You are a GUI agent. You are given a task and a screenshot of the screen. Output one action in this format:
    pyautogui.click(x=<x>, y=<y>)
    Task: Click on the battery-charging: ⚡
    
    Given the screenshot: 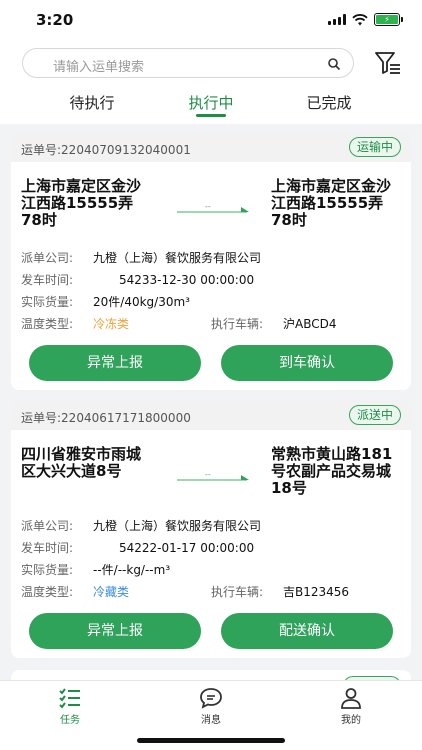 What is the action you would take?
    pyautogui.click(x=387, y=19)
    